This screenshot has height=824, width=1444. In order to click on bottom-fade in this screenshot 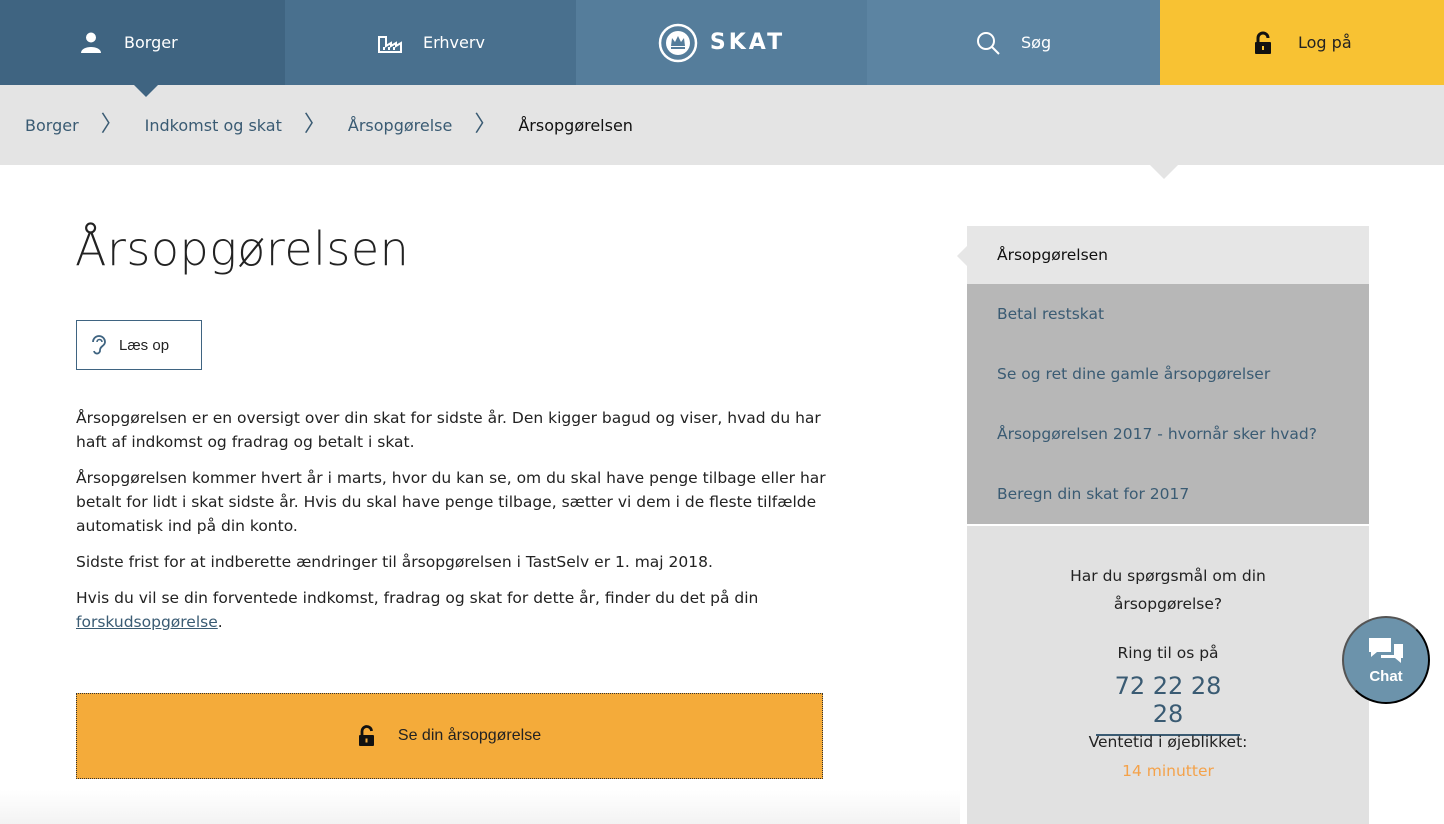, I will do `click(480, 807)`.